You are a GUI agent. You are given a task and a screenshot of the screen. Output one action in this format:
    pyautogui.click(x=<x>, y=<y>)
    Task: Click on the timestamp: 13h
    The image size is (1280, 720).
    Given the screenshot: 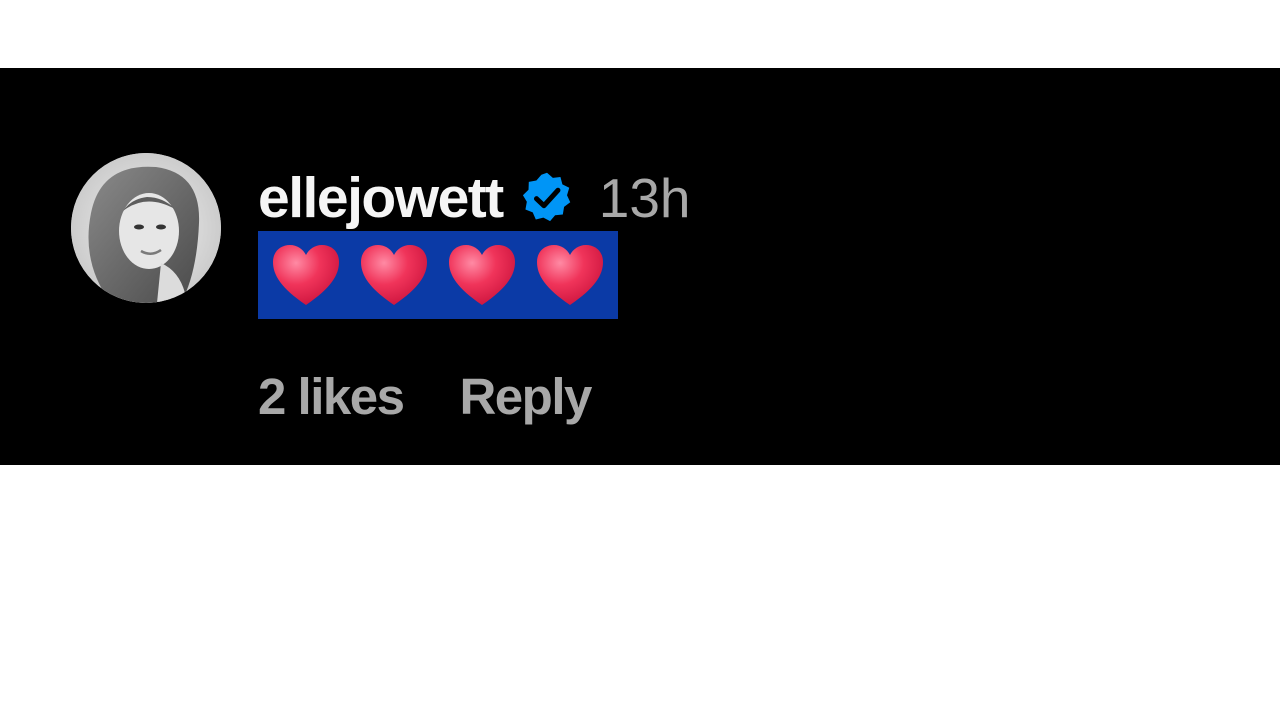 What is the action you would take?
    pyautogui.click(x=644, y=197)
    